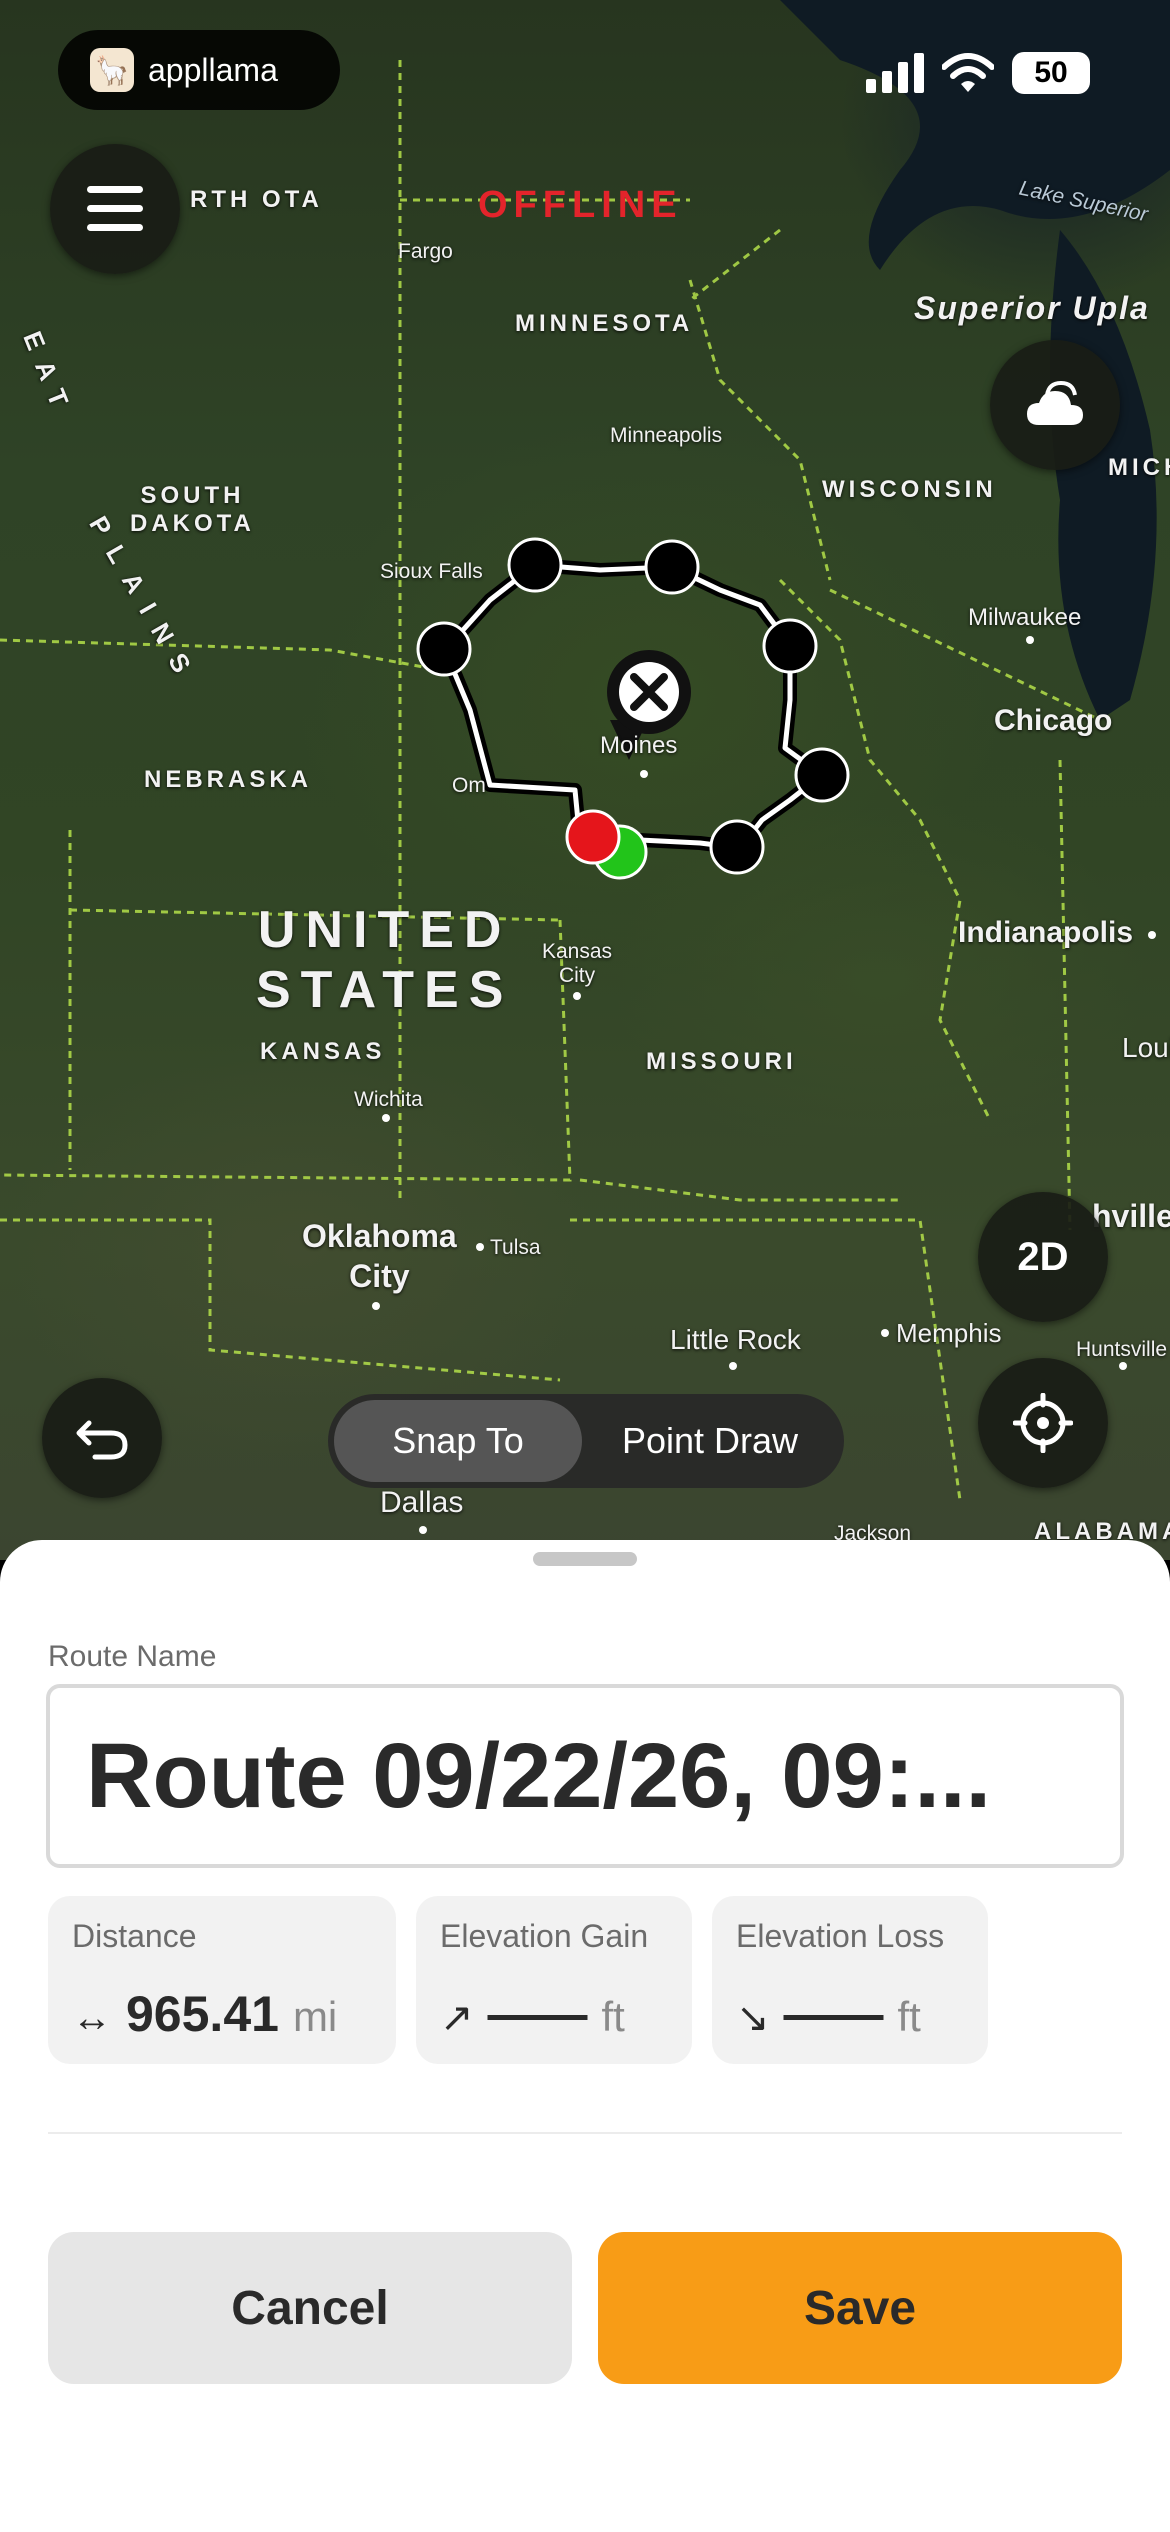 Image resolution: width=1170 pixels, height=2532 pixels. Describe the element at coordinates (949, 1333) in the screenshot. I see `label-memphis: Memphis` at that location.